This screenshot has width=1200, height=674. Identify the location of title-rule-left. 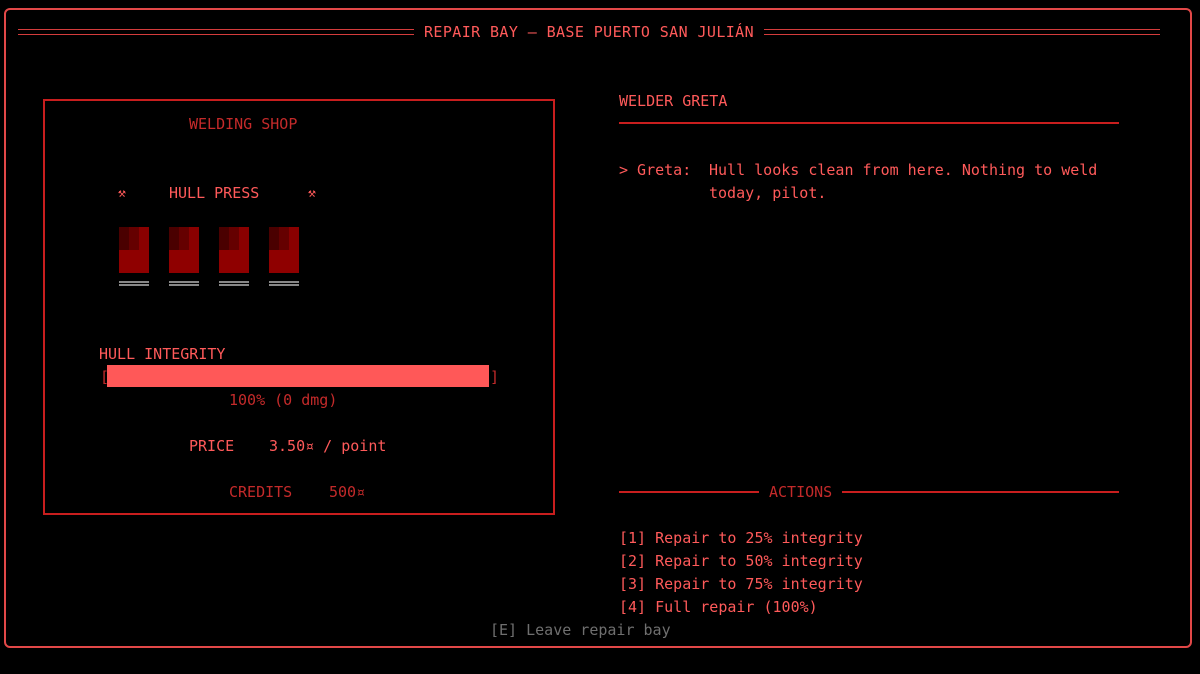
(216, 32).